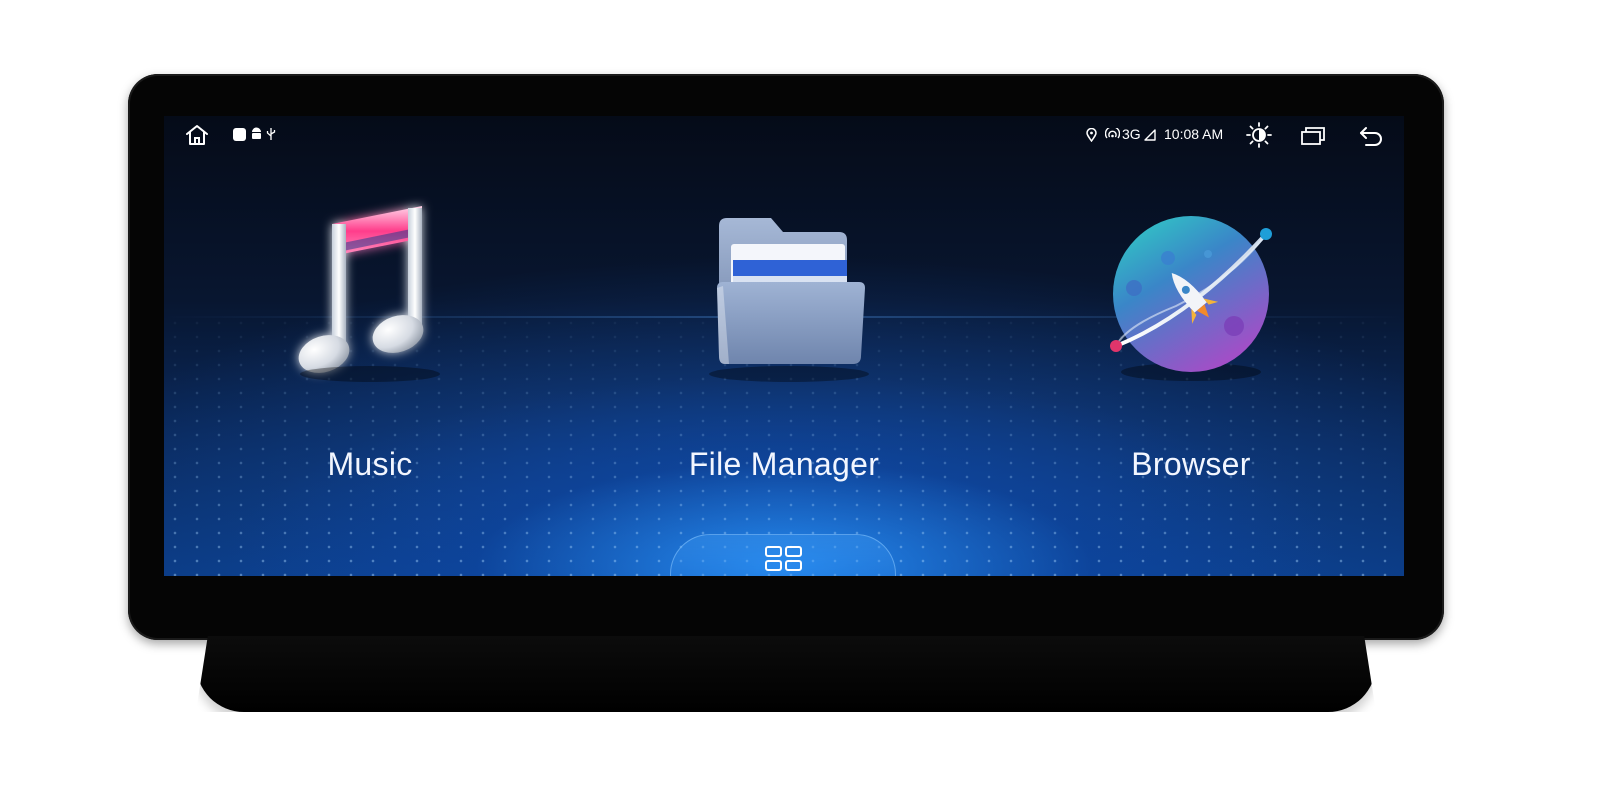  Describe the element at coordinates (784, 464) in the screenshot. I see `app-label-file-manager: File Manager` at that location.